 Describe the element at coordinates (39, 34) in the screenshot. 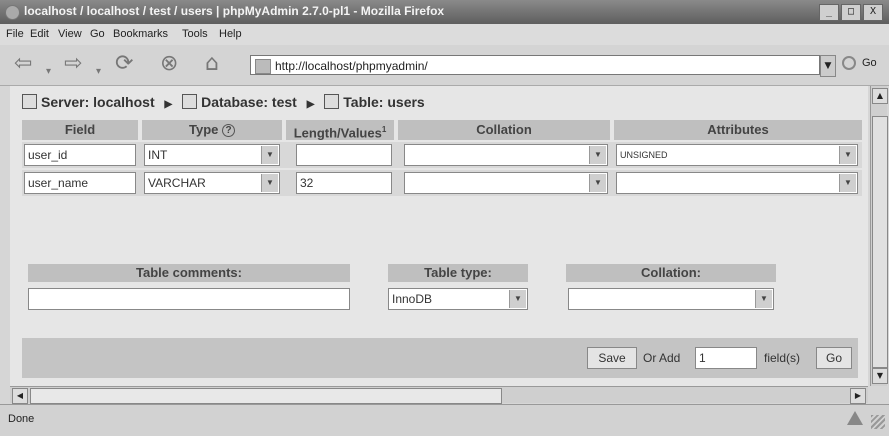

I see `menu-edit: Edit` at that location.